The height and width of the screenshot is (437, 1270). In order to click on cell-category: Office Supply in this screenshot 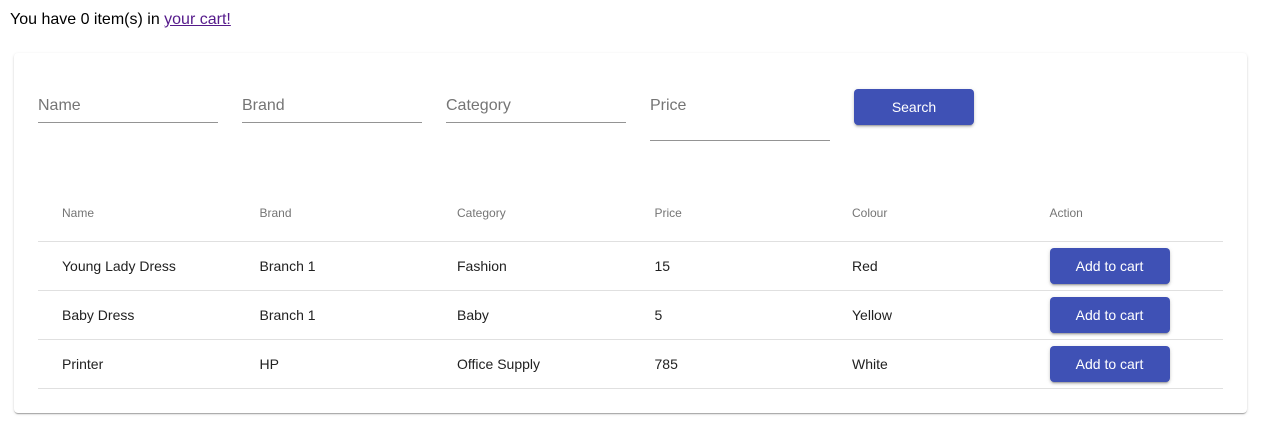, I will do `click(532, 364)`.